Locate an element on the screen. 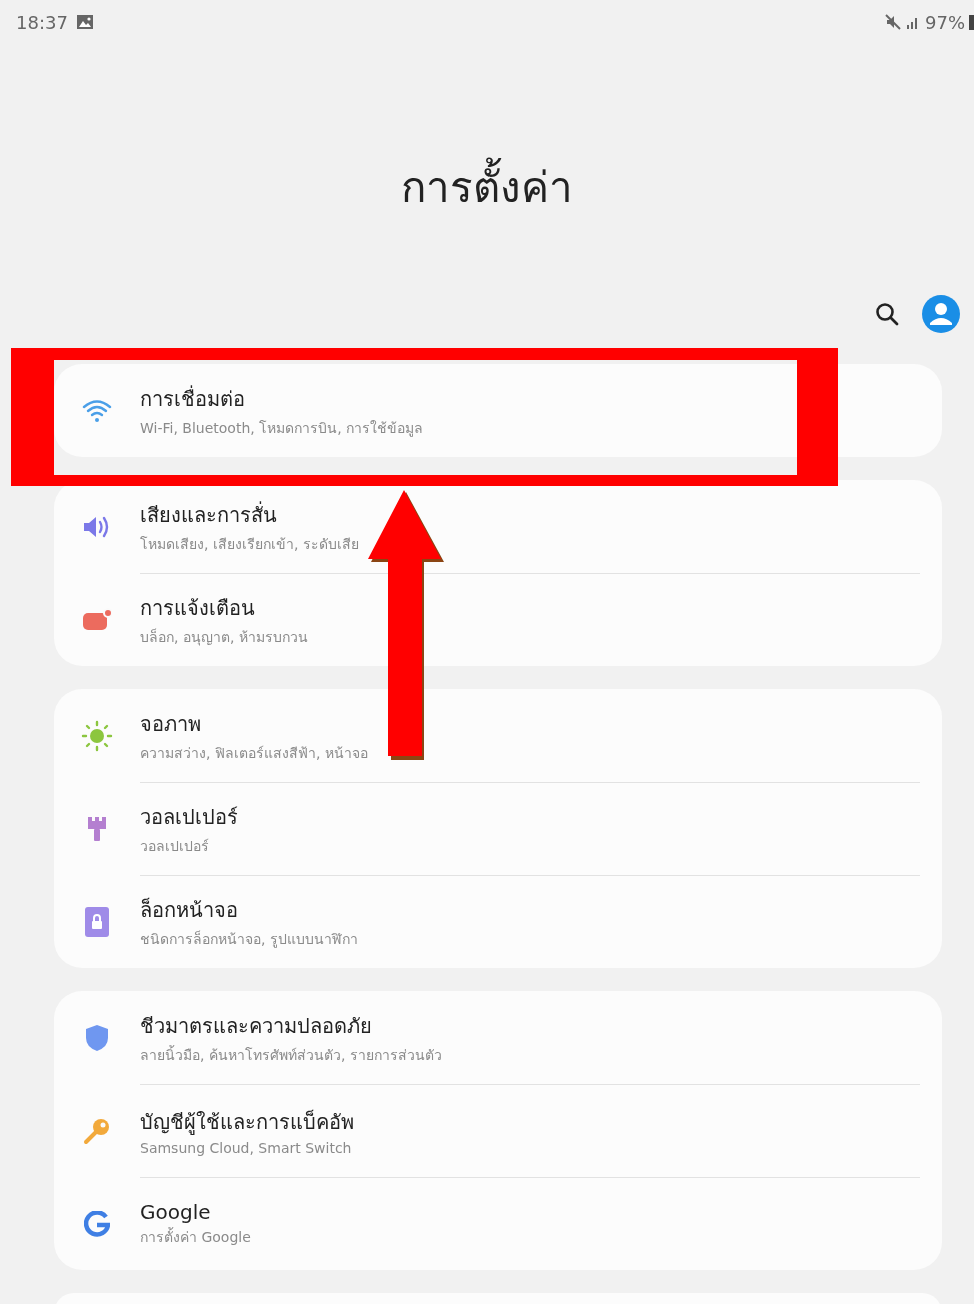 The height and width of the screenshot is (1304, 974). item-subtitle: การตั้งค่า Google is located at coordinates (195, 1236).